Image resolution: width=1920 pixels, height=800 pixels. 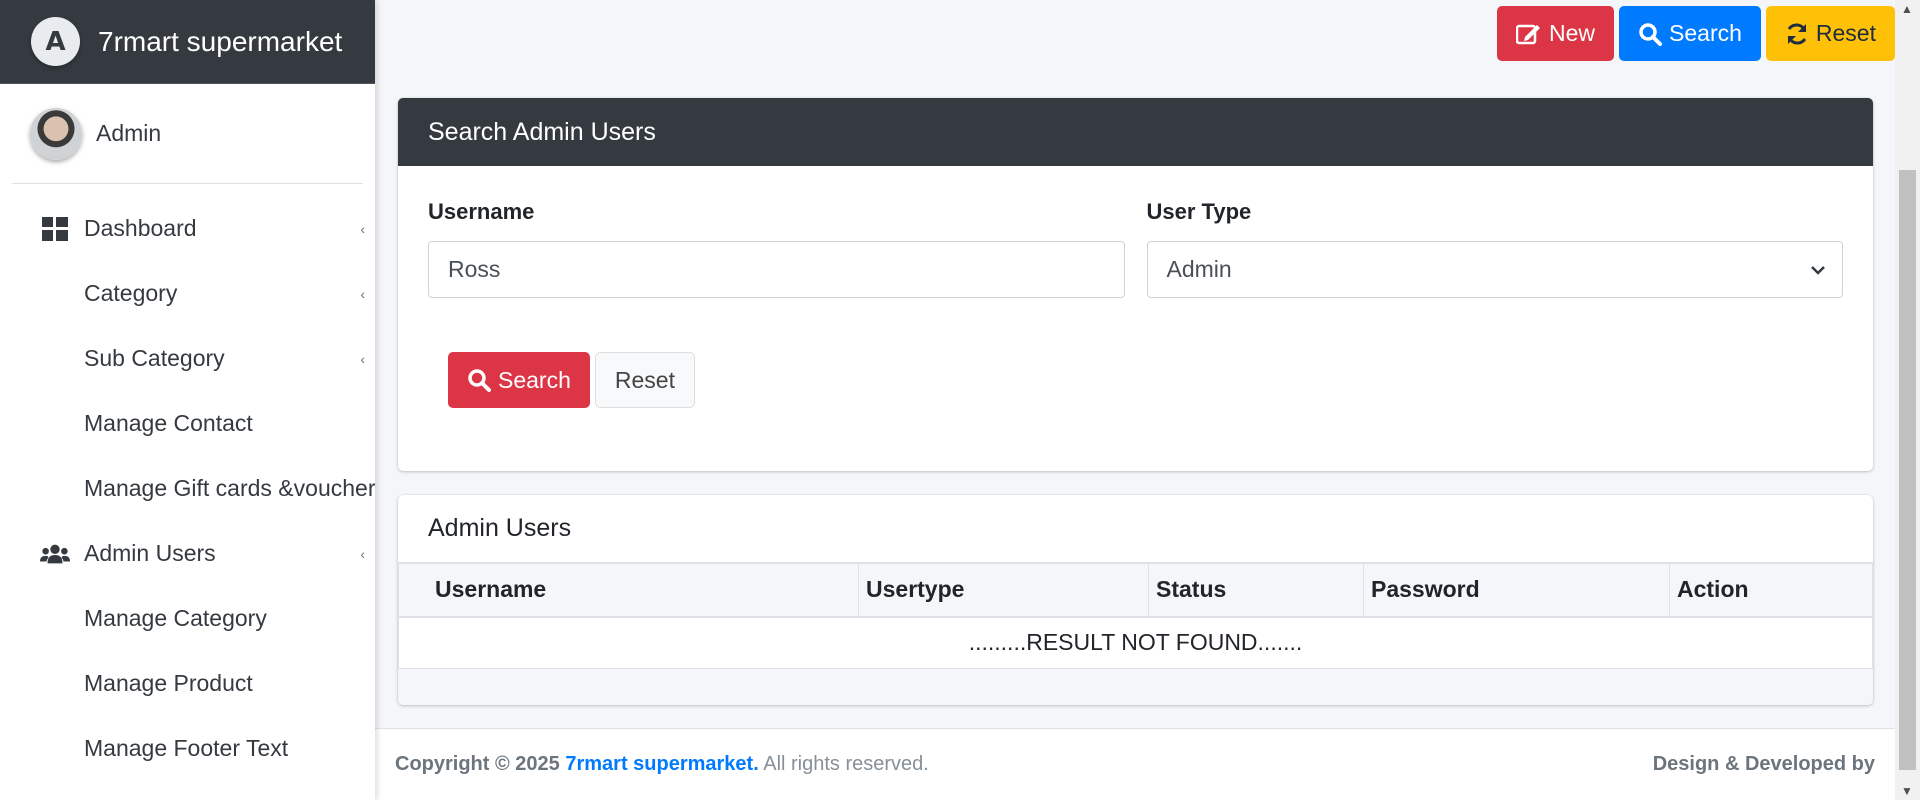 What do you see at coordinates (175, 618) in the screenshot?
I see `sidebar-item-label: Manage Category` at bounding box center [175, 618].